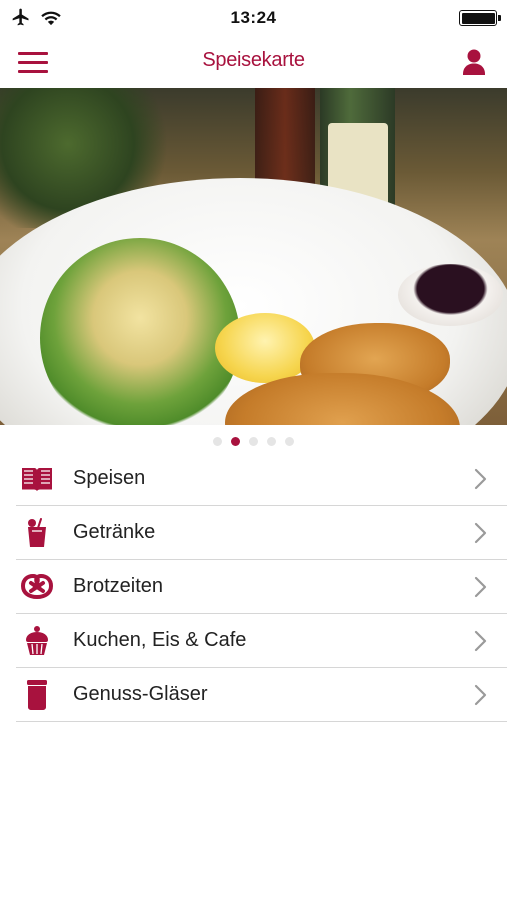 This screenshot has width=507, height=900. I want to click on status-time: 13:24, so click(253, 17).